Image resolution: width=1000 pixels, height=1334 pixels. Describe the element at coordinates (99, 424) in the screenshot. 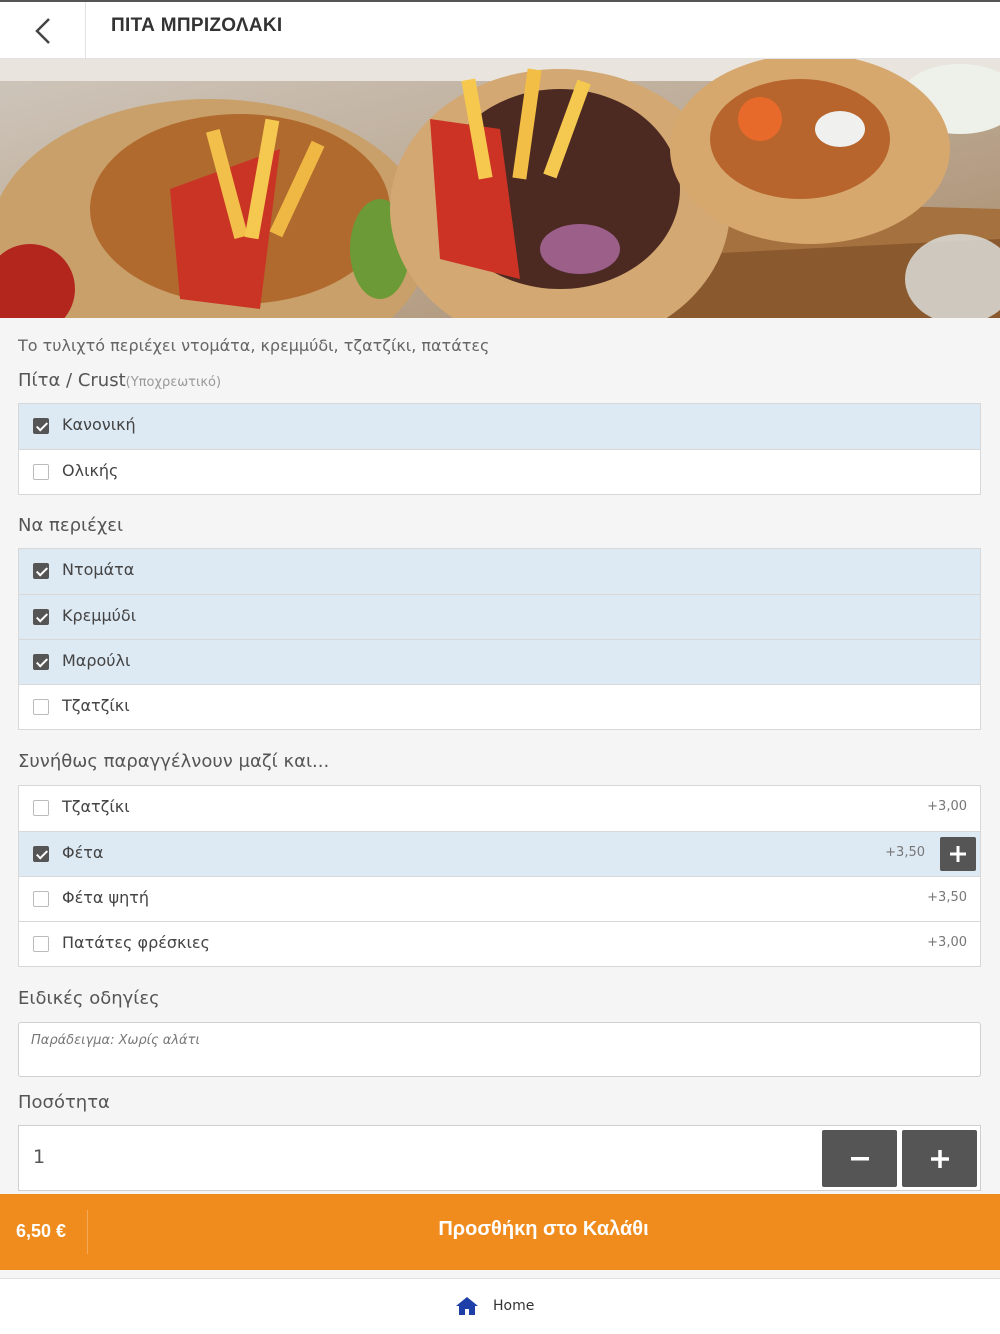

I see `option-label: Κανονική` at that location.